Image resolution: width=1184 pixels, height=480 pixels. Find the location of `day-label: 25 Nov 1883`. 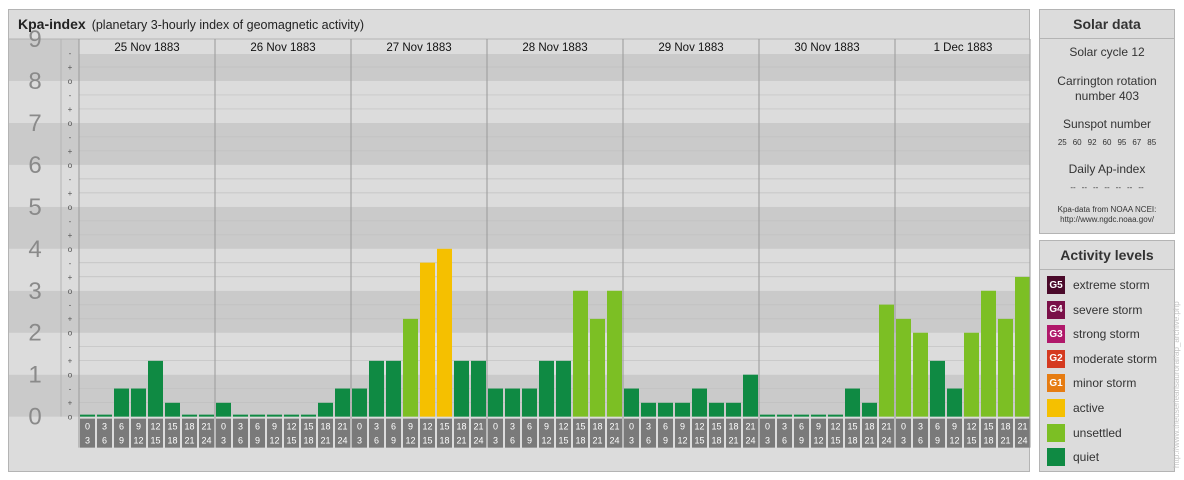

day-label: 25 Nov 1883 is located at coordinates (146, 48).